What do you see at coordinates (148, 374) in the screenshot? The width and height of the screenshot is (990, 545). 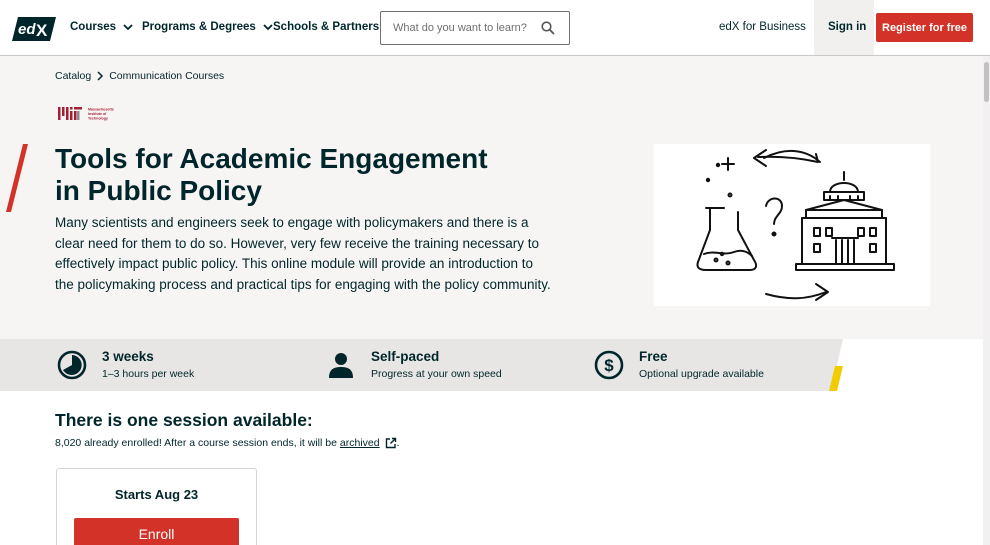 I see `stat-duration-subtitle: 1–3 hours per week` at bounding box center [148, 374].